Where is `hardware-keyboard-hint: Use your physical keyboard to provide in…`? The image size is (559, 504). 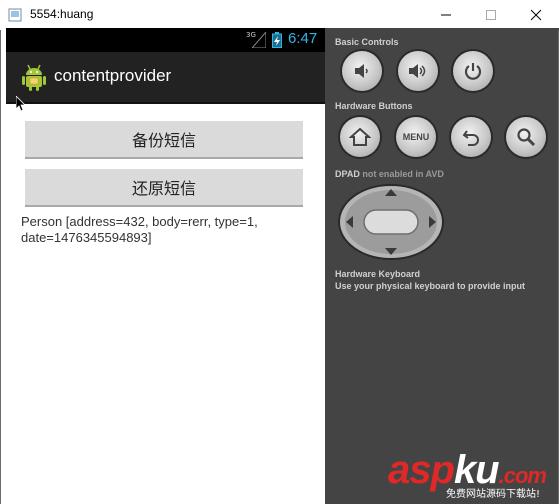 hardware-keyboard-hint: Use your physical keyboard to provide in… is located at coordinates (430, 286).